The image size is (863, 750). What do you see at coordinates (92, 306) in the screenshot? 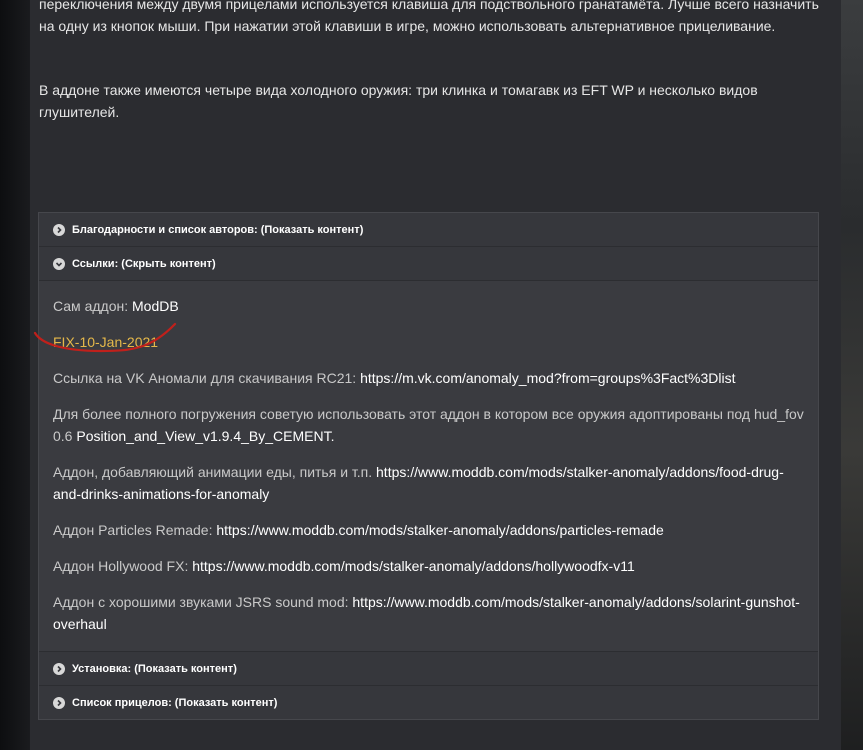
I see `addon-prefix: Сам аддон:` at bounding box center [92, 306].